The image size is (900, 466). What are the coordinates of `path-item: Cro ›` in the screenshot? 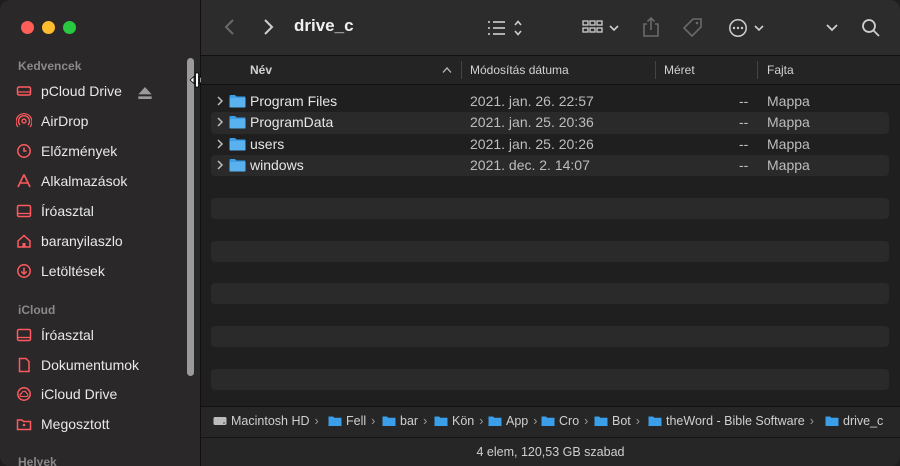 It's located at (564, 421).